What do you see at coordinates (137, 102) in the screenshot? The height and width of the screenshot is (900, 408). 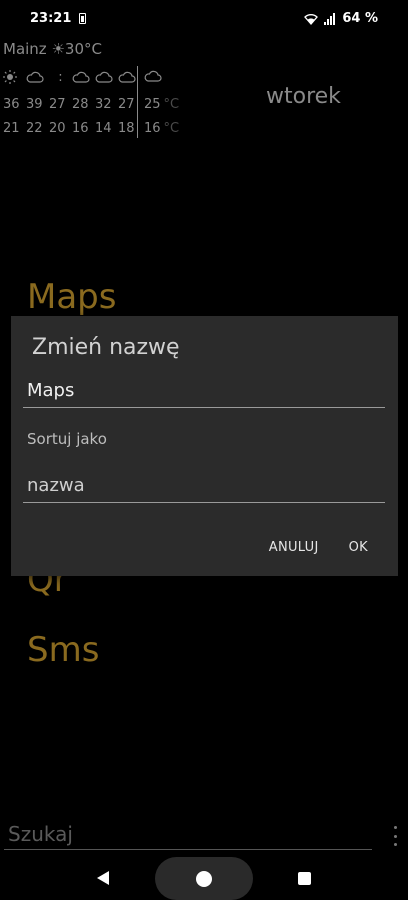 I see `weather-divider` at bounding box center [137, 102].